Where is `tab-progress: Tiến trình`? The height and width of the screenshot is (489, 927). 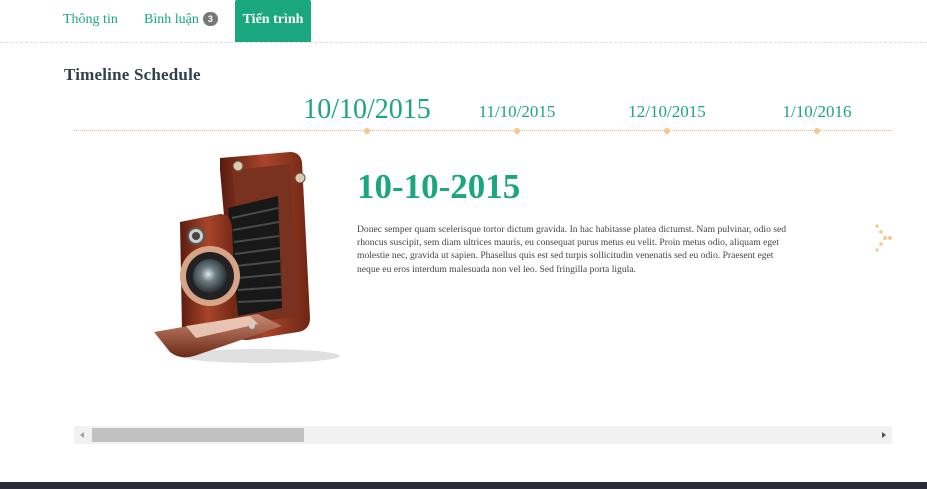
tab-progress: Tiến trình is located at coordinates (273, 21).